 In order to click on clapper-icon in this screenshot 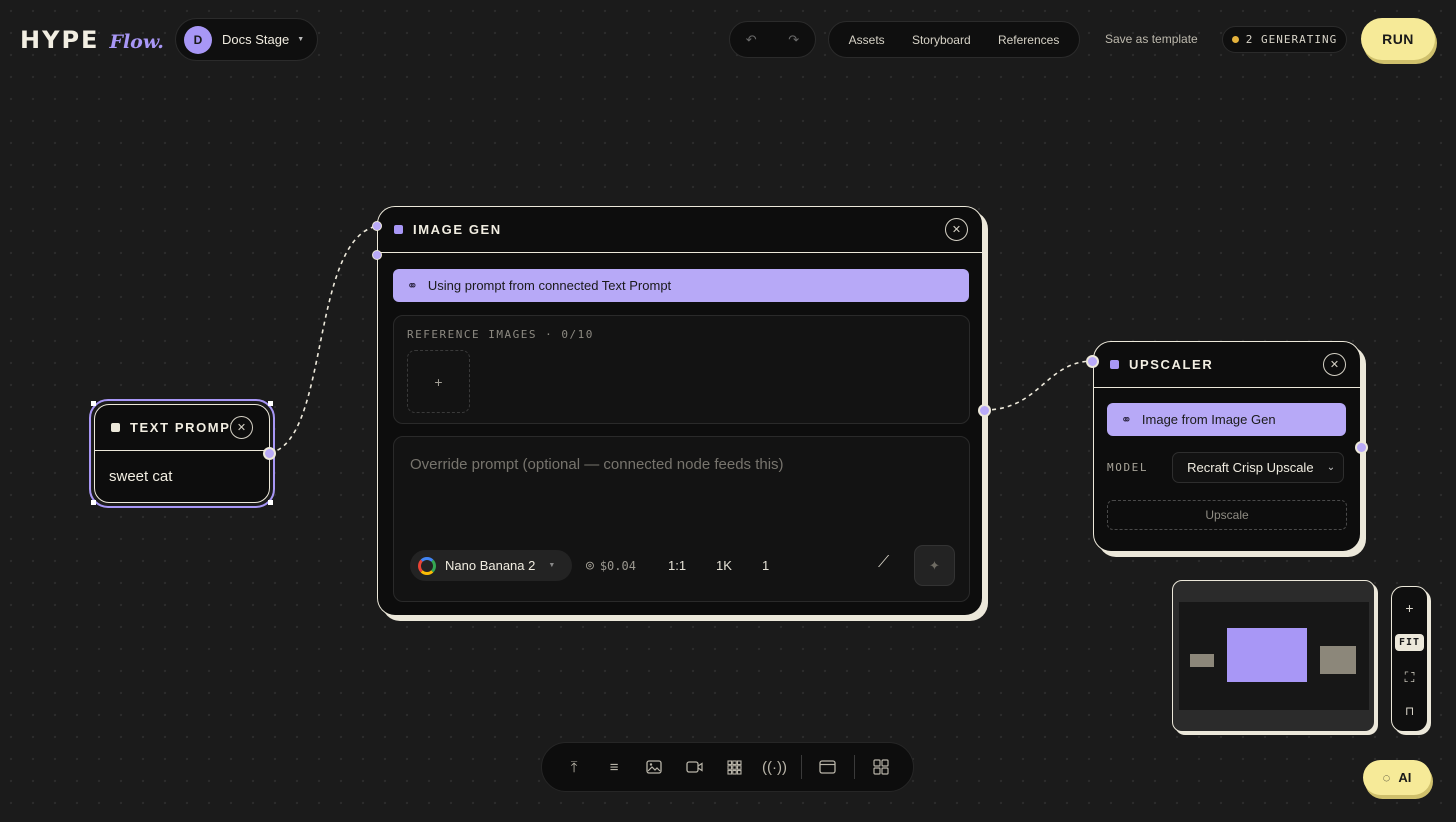, I will do `click(828, 767)`.